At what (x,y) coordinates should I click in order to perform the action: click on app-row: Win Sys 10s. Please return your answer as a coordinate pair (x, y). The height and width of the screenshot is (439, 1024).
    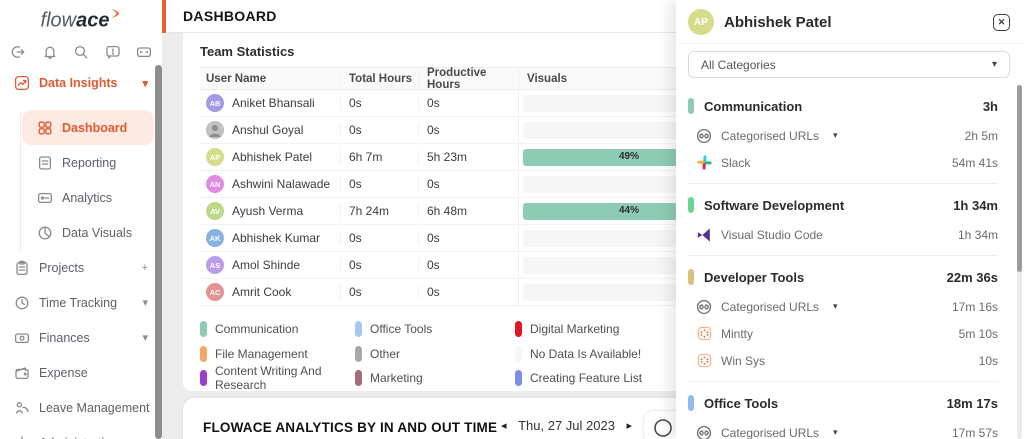
    Looking at the image, I should click on (843, 360).